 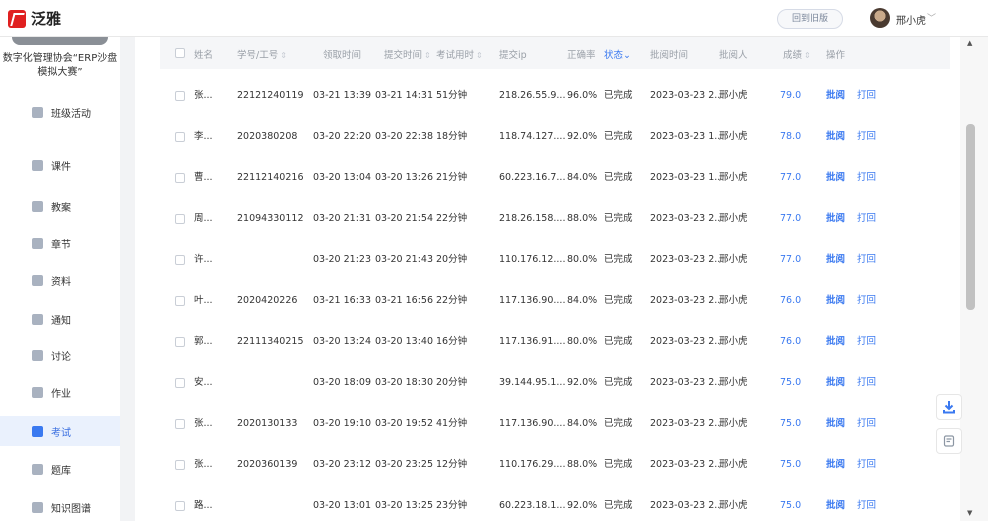 I want to click on sidebar-item-label: 知识图谱, so click(x=71, y=509).